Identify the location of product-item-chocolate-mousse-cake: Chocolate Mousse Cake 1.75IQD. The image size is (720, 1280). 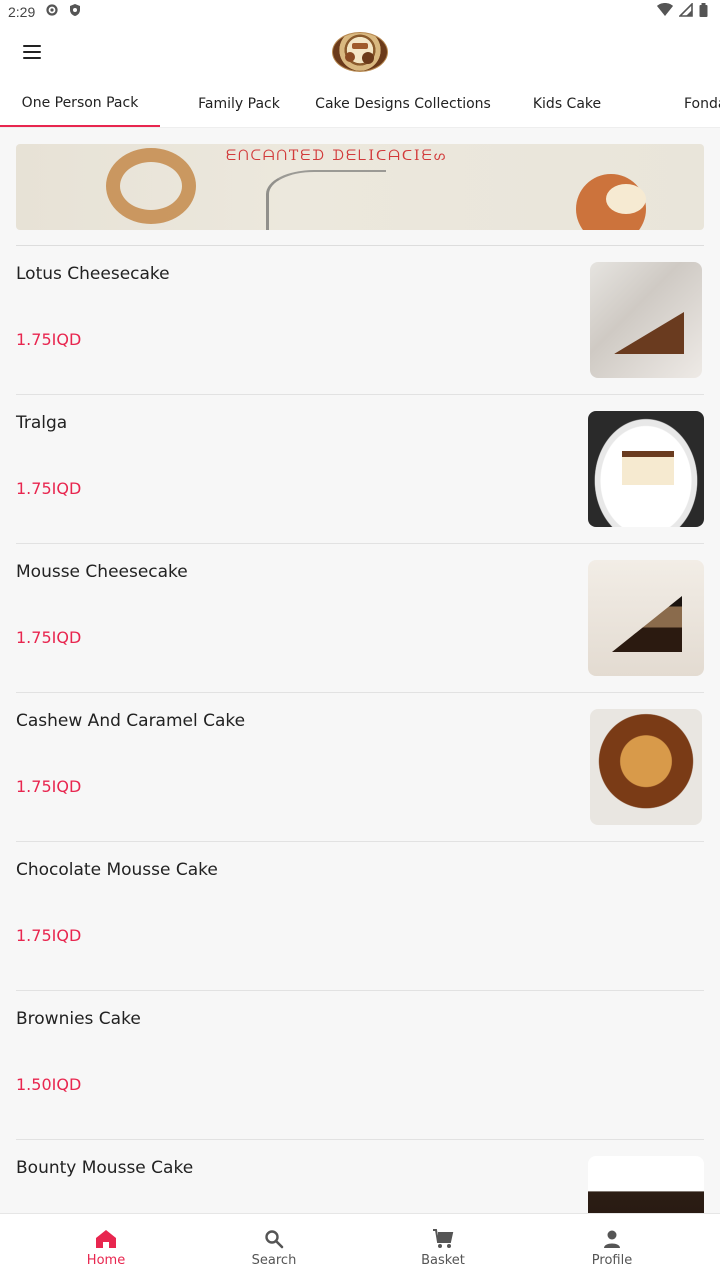
(360, 916).